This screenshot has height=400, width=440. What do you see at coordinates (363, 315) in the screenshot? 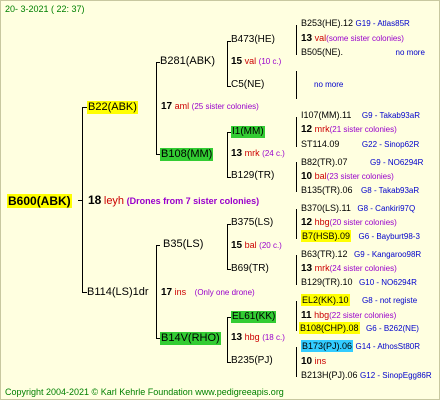
I see `drone-note: (22 sister colonies)` at bounding box center [363, 315].